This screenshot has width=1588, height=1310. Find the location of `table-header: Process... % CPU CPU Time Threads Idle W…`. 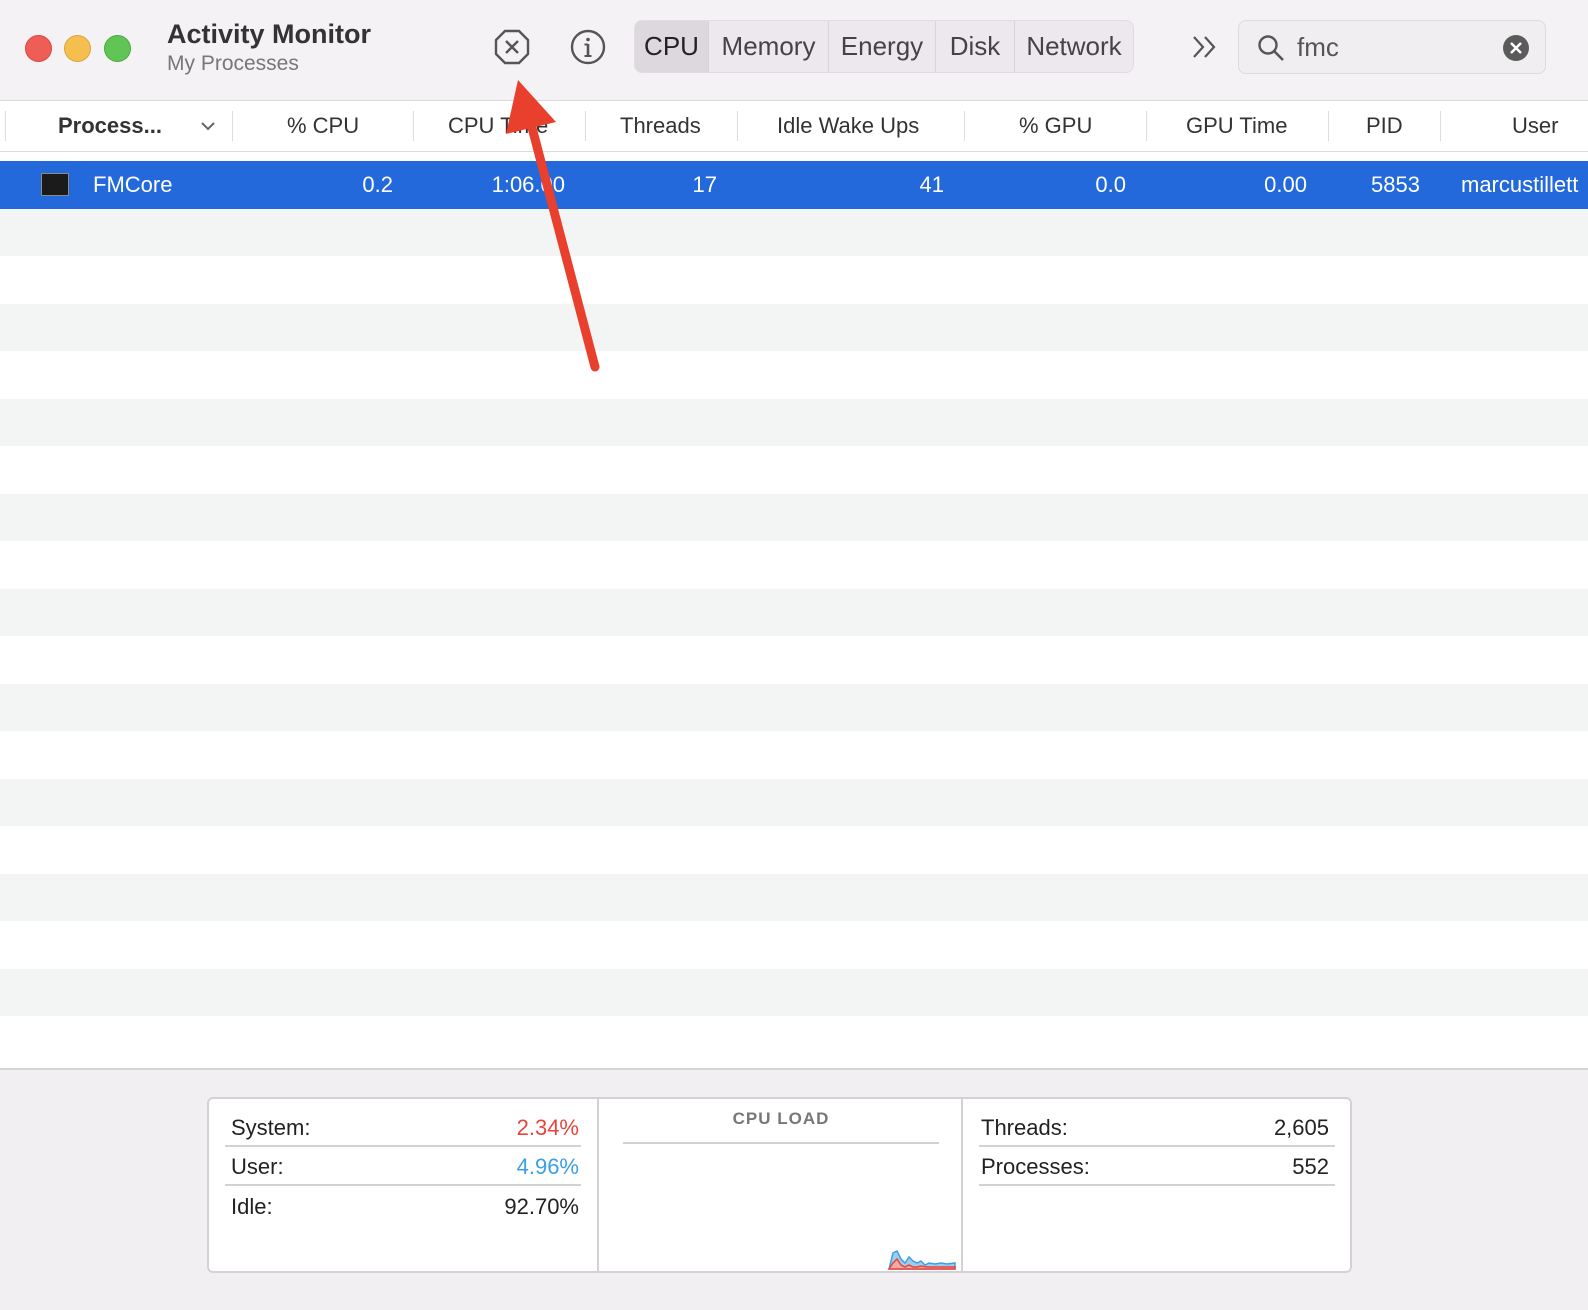

table-header: Process... % CPU CPU Time Threads Idle W… is located at coordinates (794, 126).